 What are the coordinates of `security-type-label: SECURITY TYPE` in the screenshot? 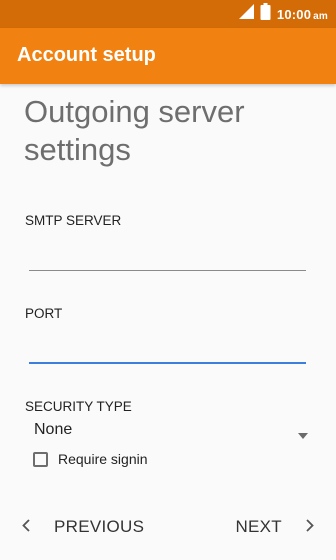 It's located at (78, 406).